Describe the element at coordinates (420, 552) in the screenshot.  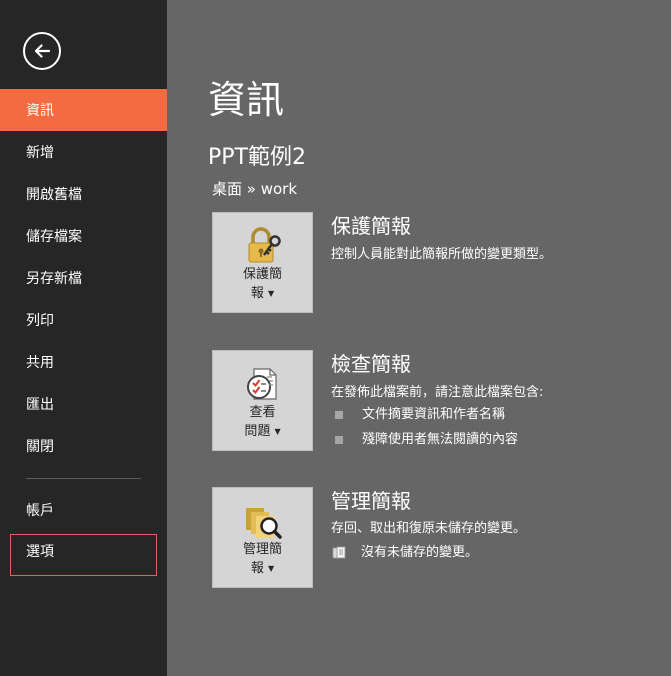
I see `note-text: 沒有未儲存的變更。` at that location.